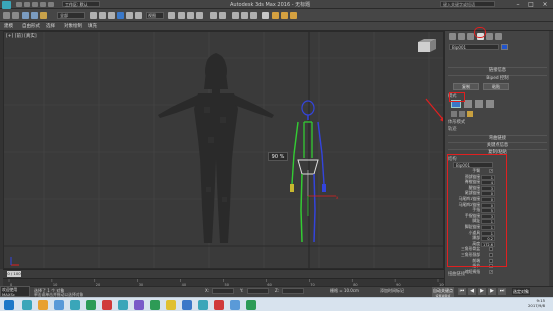 The width and height of the screenshot is (553, 311). Describe the element at coordinates (497, 70) in the screenshot. I see `rollout-link-info: 链接信息` at that location.